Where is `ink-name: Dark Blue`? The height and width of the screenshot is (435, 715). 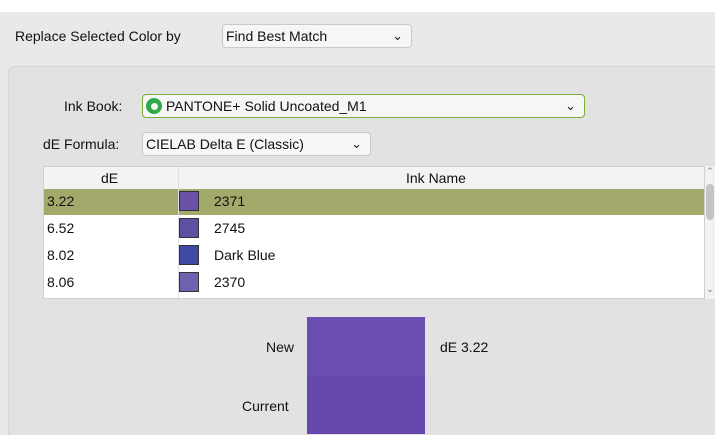 ink-name: Dark Blue is located at coordinates (245, 255).